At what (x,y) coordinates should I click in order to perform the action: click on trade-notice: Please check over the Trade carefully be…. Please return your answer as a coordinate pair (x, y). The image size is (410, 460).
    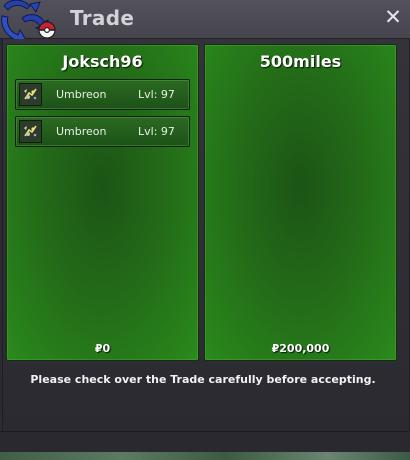
    Looking at the image, I should click on (203, 379).